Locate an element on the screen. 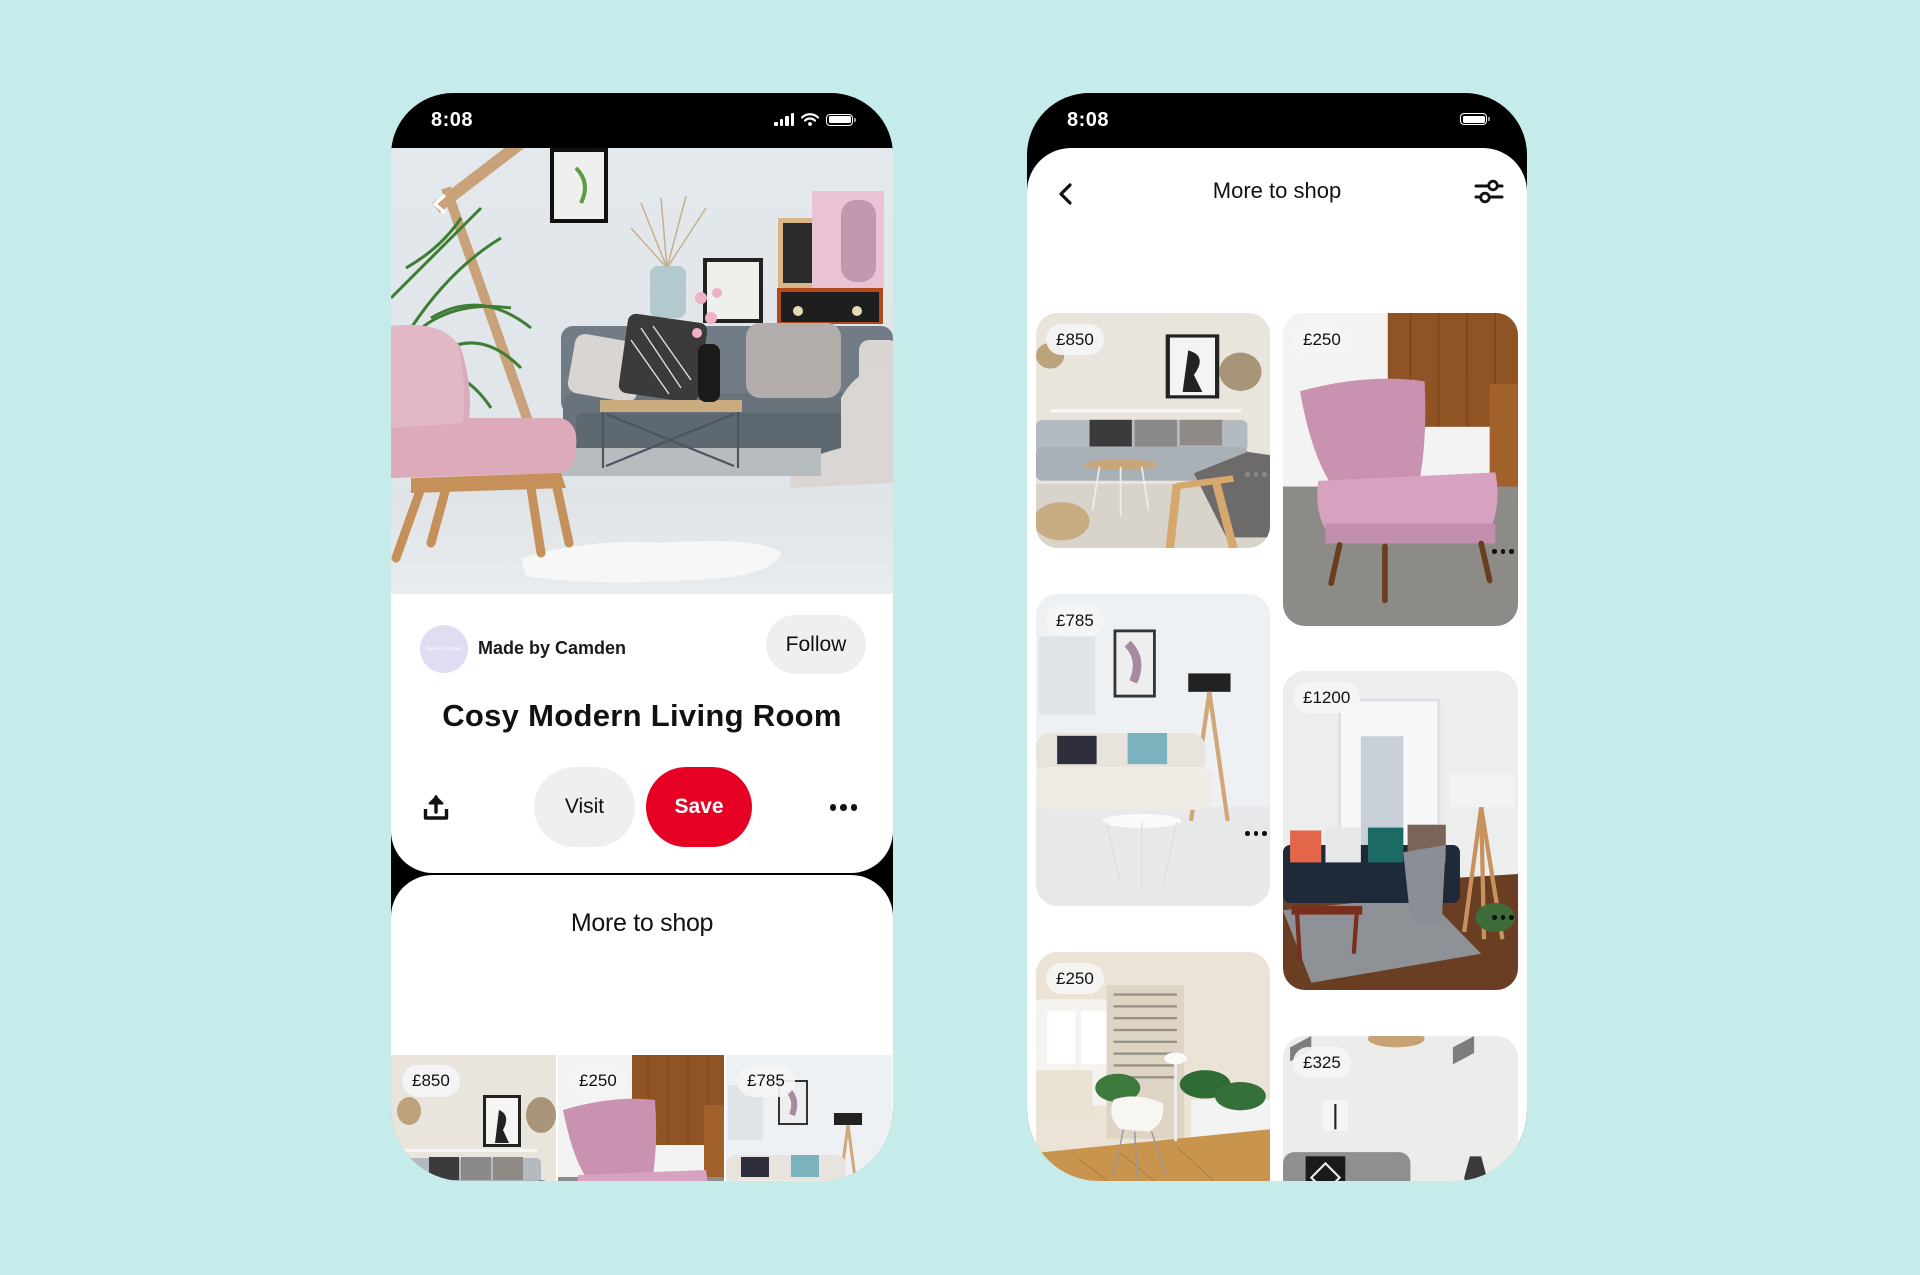 This screenshot has height=1275, width=1920. more-to-shop-title: More to shop is located at coordinates (642, 923).